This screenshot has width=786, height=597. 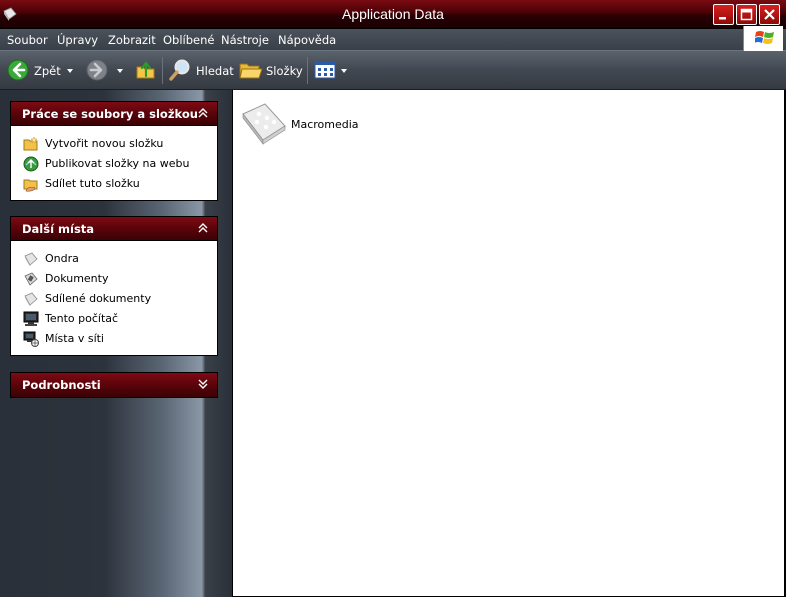 I want to click on window-title: Application Data, so click(x=393, y=14).